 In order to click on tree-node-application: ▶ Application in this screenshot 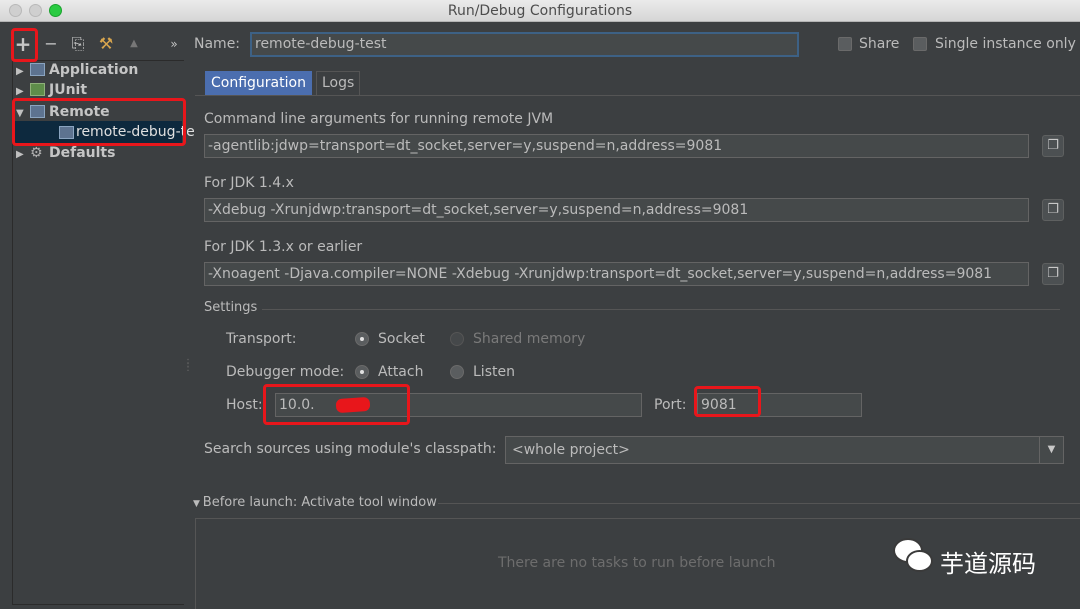, I will do `click(77, 70)`.